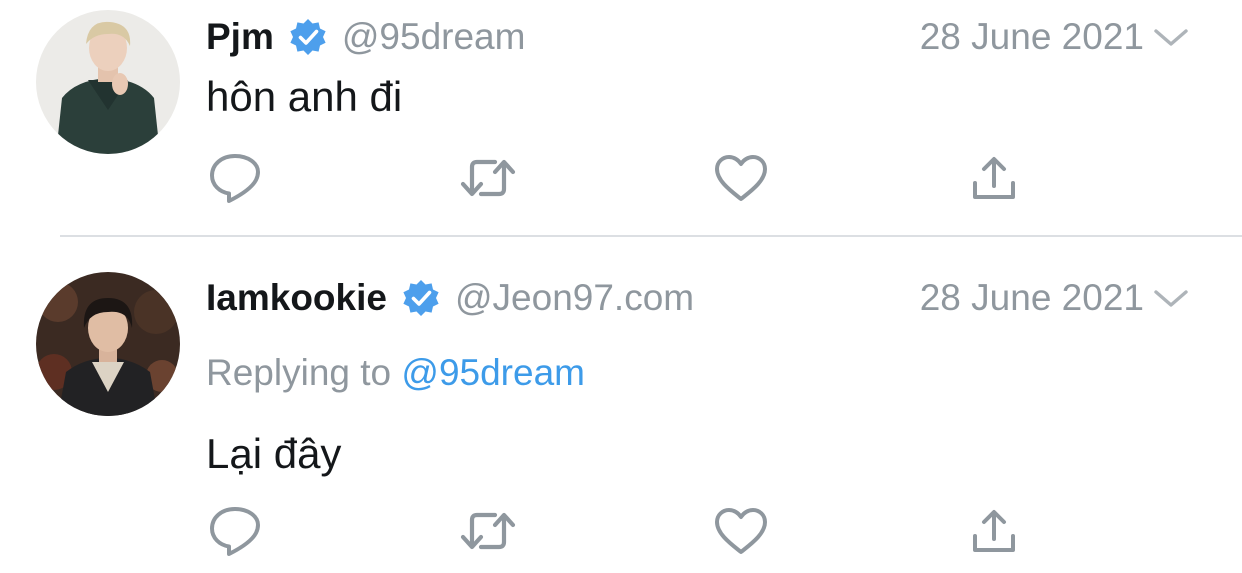  Describe the element at coordinates (434, 37) in the screenshot. I see `handle: @95dream` at that location.